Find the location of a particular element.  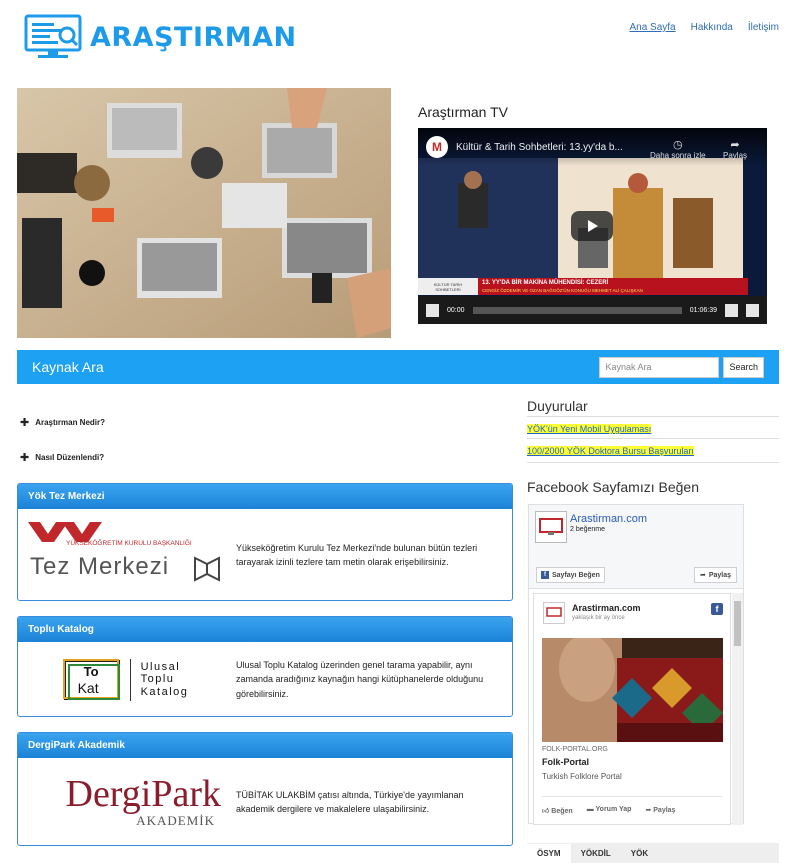

fb-scrollbar is located at coordinates (737, 709).